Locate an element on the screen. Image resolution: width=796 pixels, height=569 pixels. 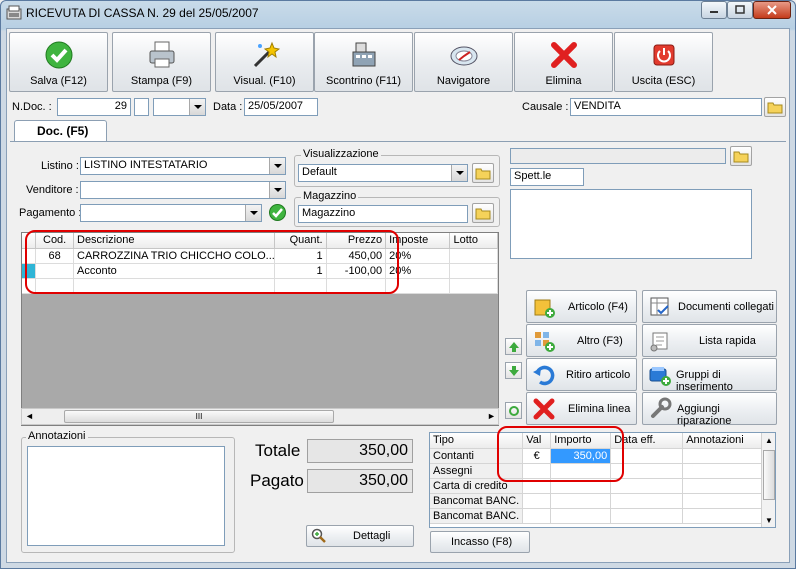
scroll-up-icon: ▲ is located at coordinates (769, 440).